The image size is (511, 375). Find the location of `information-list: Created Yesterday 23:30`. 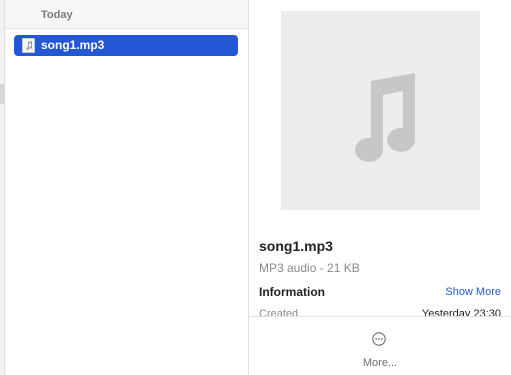

information-list: Created Yesterday 23:30 is located at coordinates (380, 310).